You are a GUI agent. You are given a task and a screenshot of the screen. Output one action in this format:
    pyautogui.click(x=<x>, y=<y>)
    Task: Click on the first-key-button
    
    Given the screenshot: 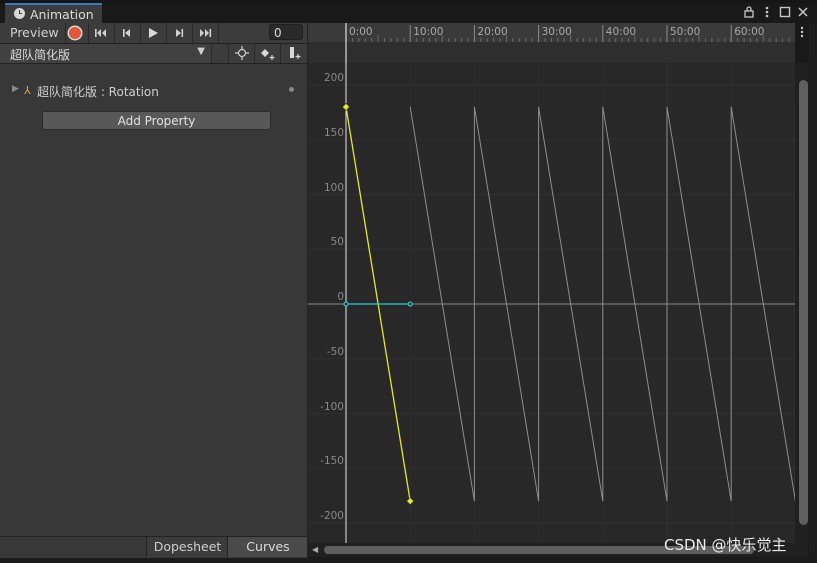 What is the action you would take?
    pyautogui.click(x=101, y=33)
    